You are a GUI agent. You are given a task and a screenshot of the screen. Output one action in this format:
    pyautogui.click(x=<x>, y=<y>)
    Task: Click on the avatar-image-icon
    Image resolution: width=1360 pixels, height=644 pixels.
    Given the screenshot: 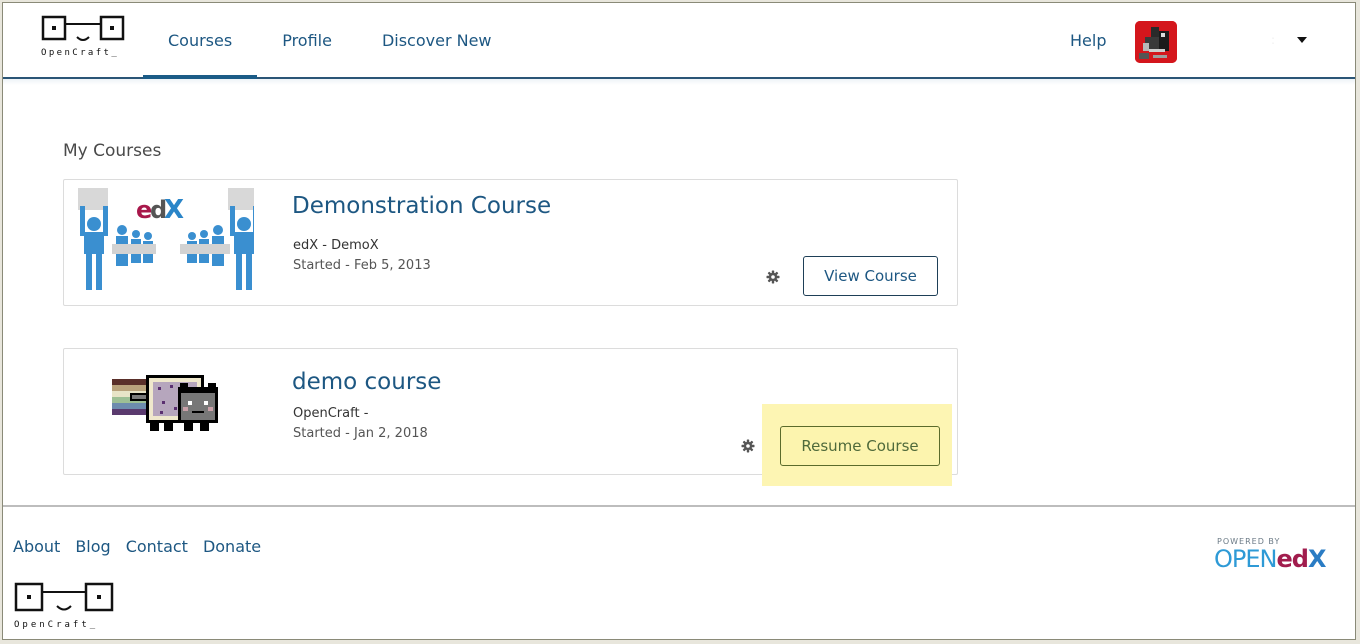 What is the action you would take?
    pyautogui.click(x=1156, y=42)
    